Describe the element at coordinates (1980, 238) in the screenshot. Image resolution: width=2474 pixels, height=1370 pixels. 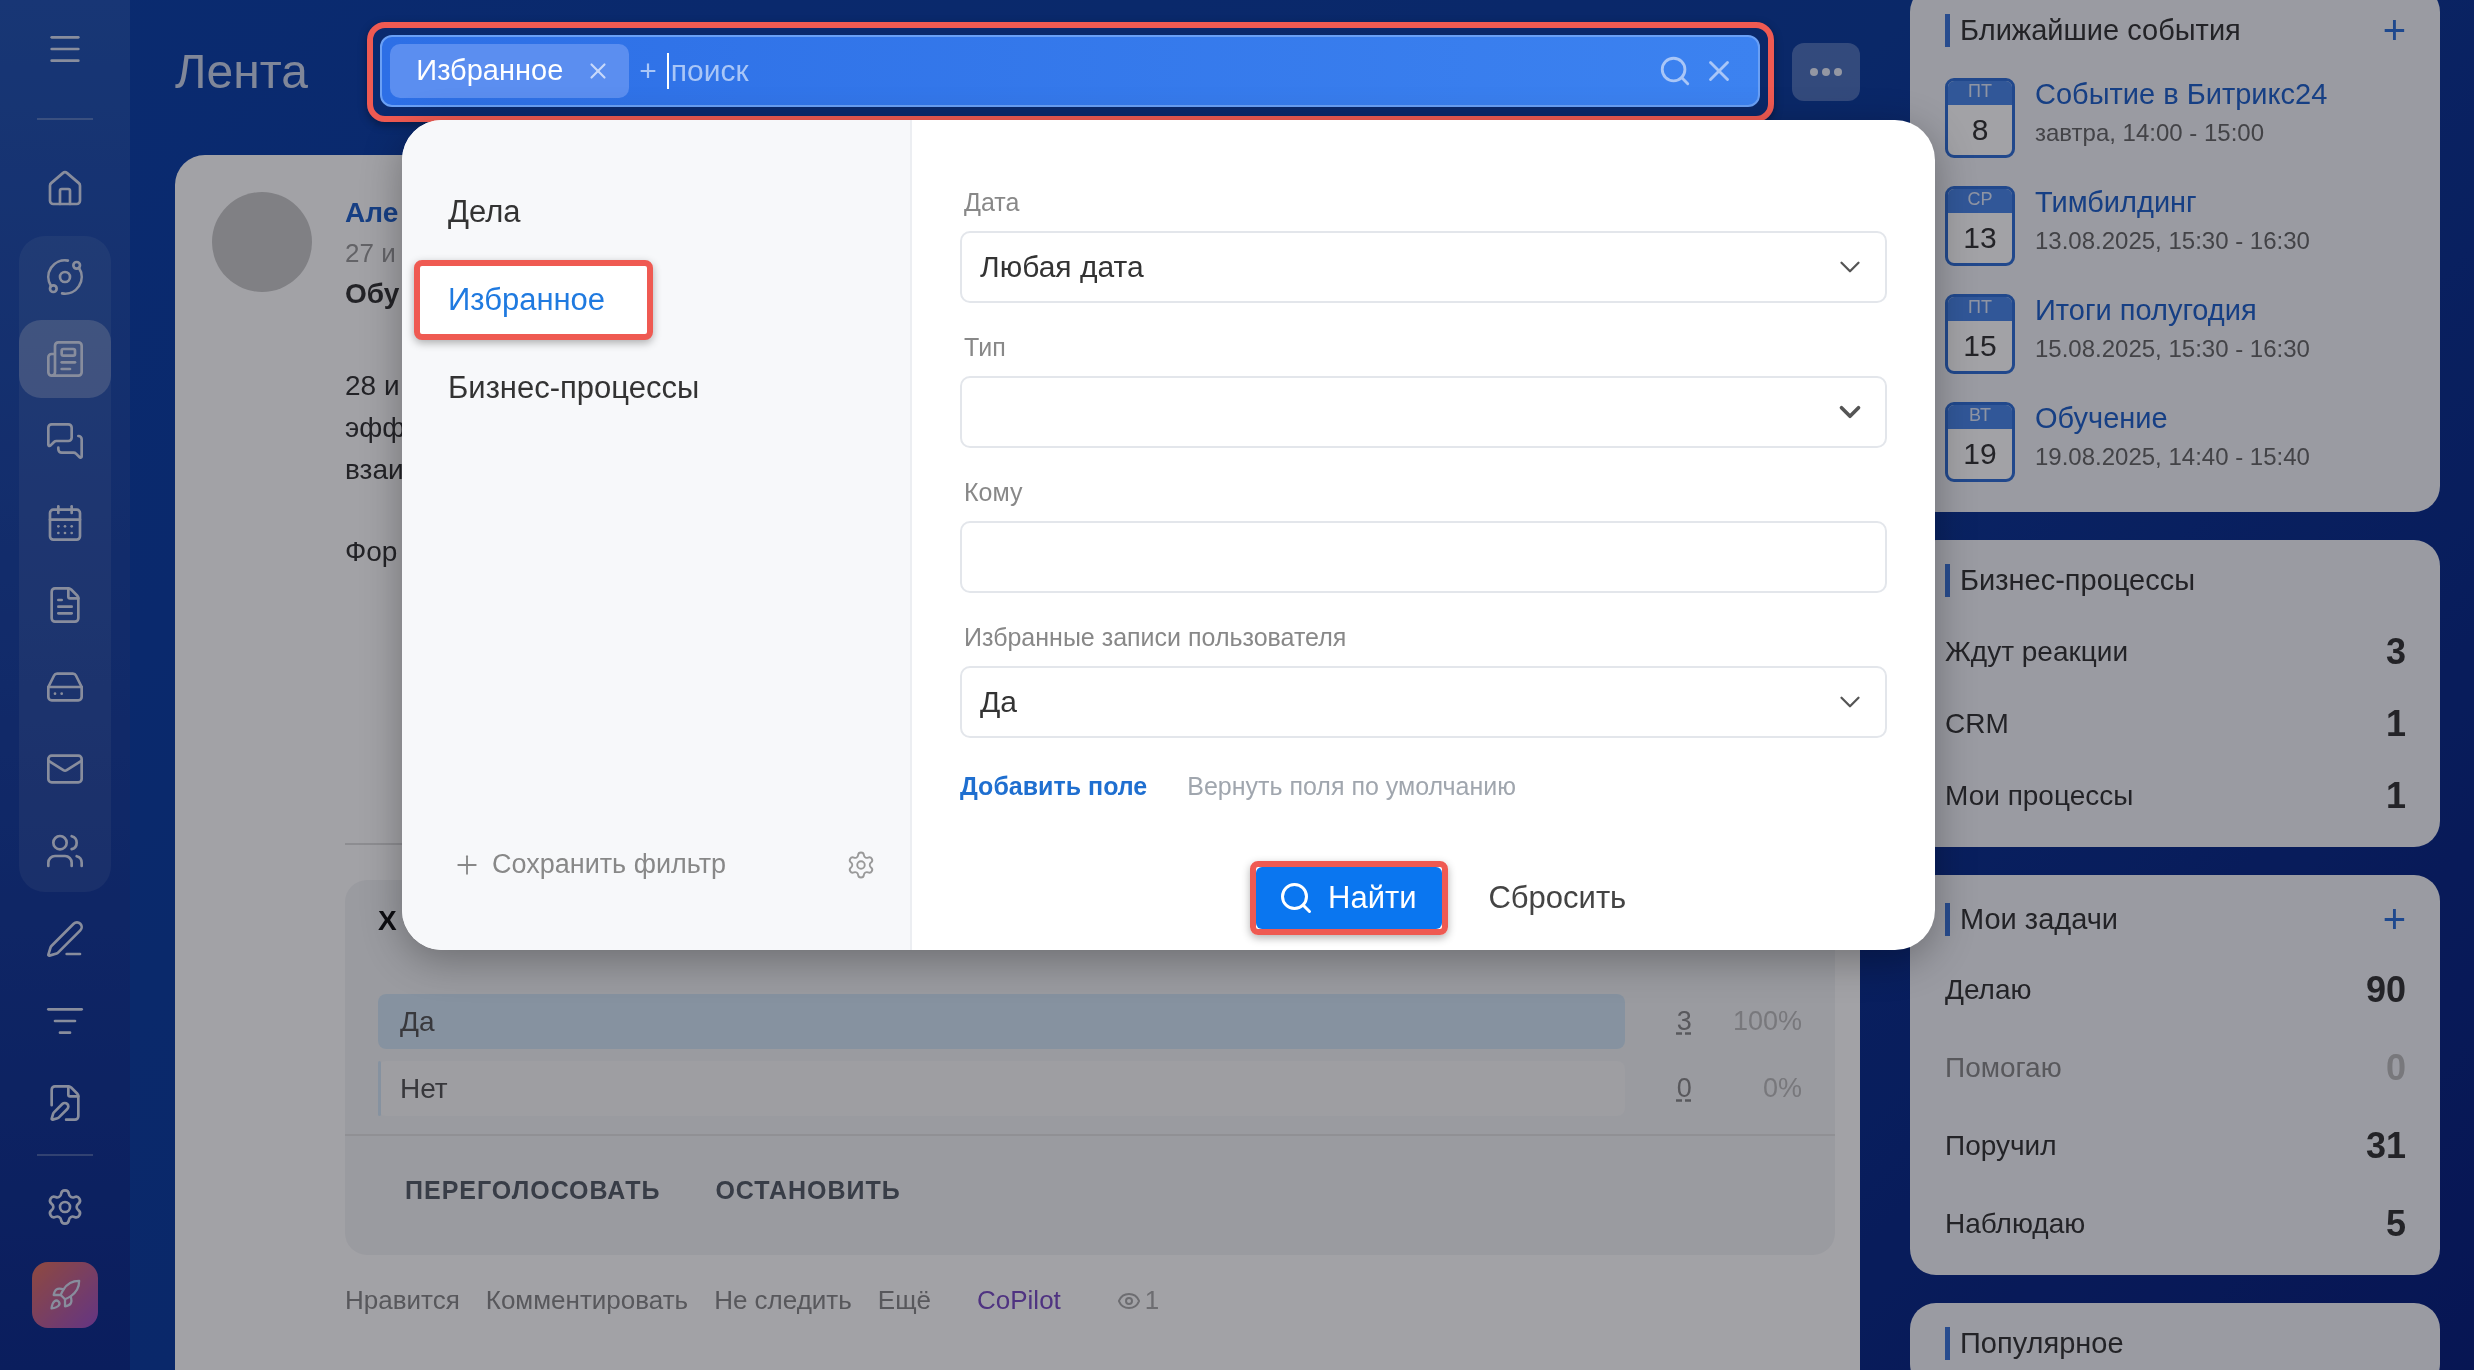
I see `day-number: 13` at that location.